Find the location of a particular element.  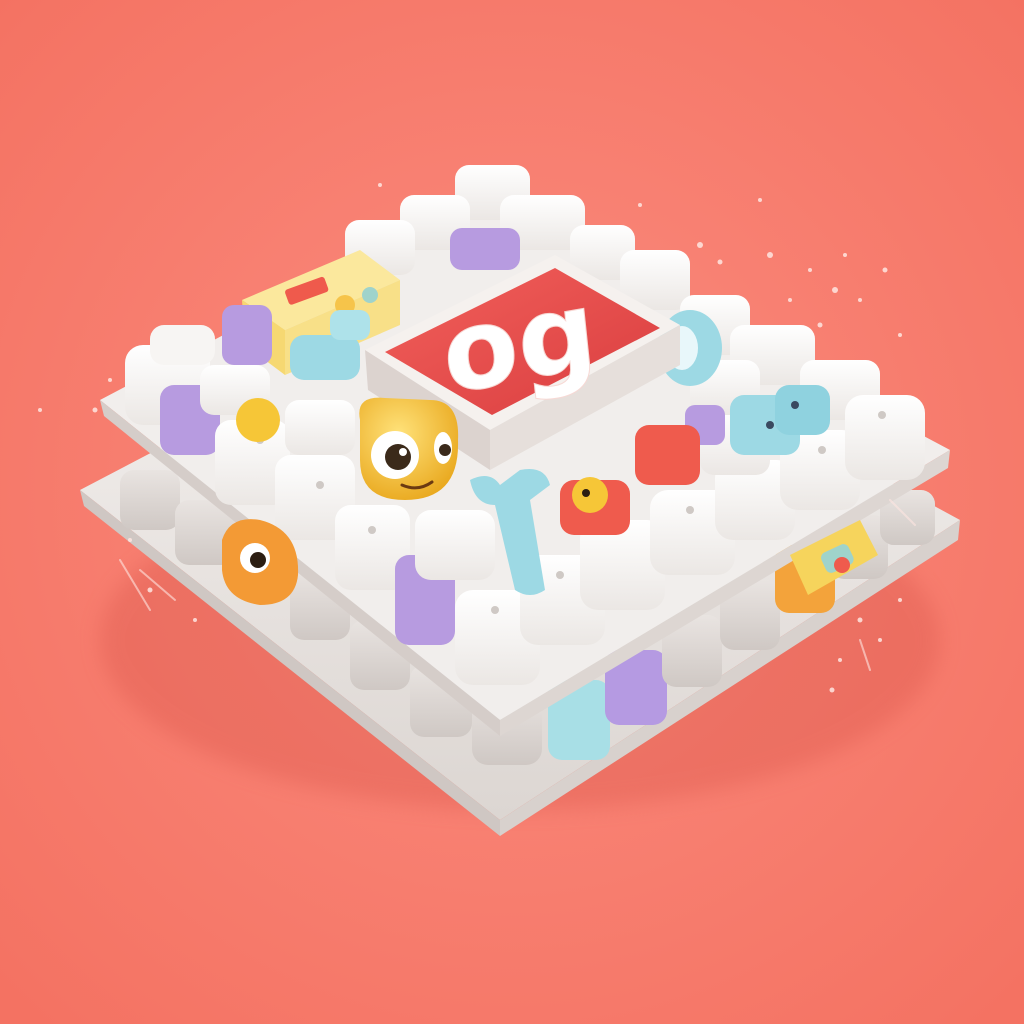

logo-text: og is located at coordinates (519, 342).